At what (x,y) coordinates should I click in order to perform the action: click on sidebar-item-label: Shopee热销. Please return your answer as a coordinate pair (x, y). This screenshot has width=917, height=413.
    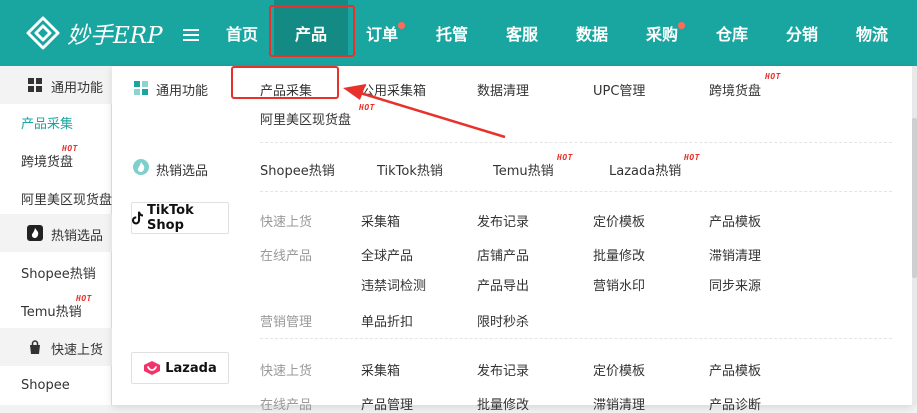
    Looking at the image, I should click on (58, 274).